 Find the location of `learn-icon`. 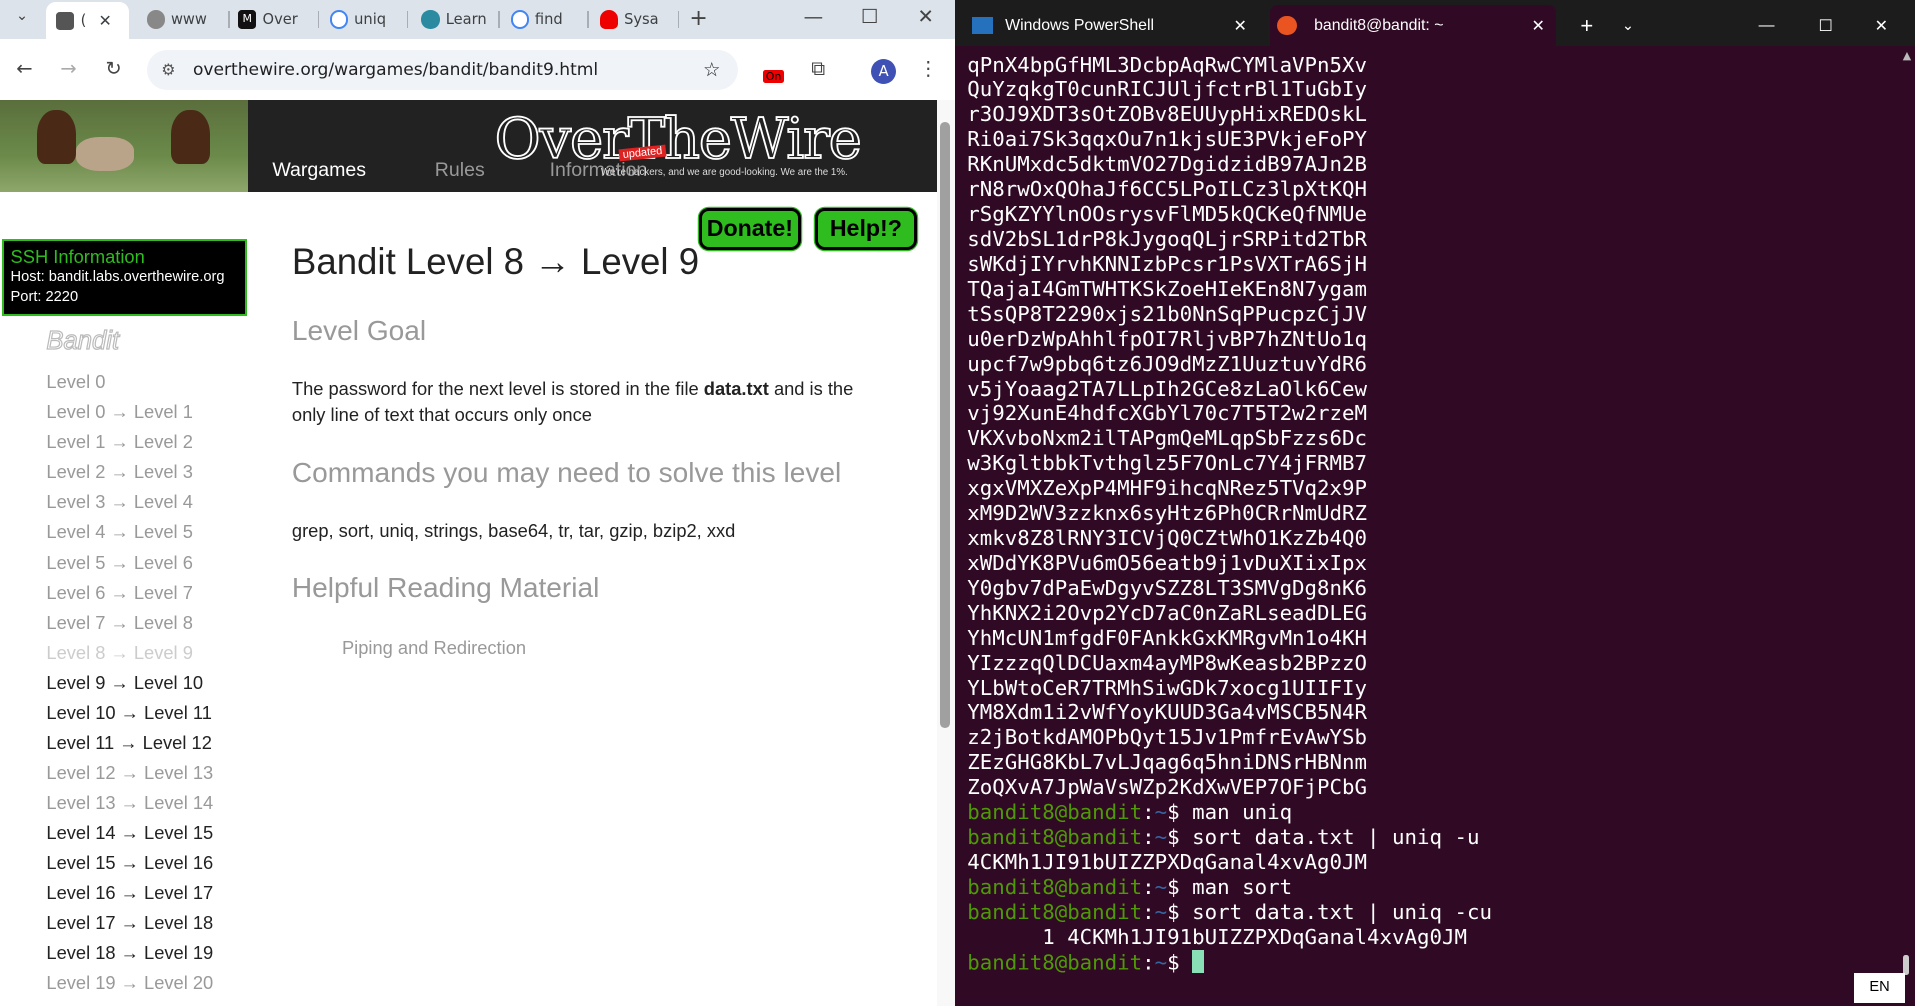

learn-icon is located at coordinates (430, 19).